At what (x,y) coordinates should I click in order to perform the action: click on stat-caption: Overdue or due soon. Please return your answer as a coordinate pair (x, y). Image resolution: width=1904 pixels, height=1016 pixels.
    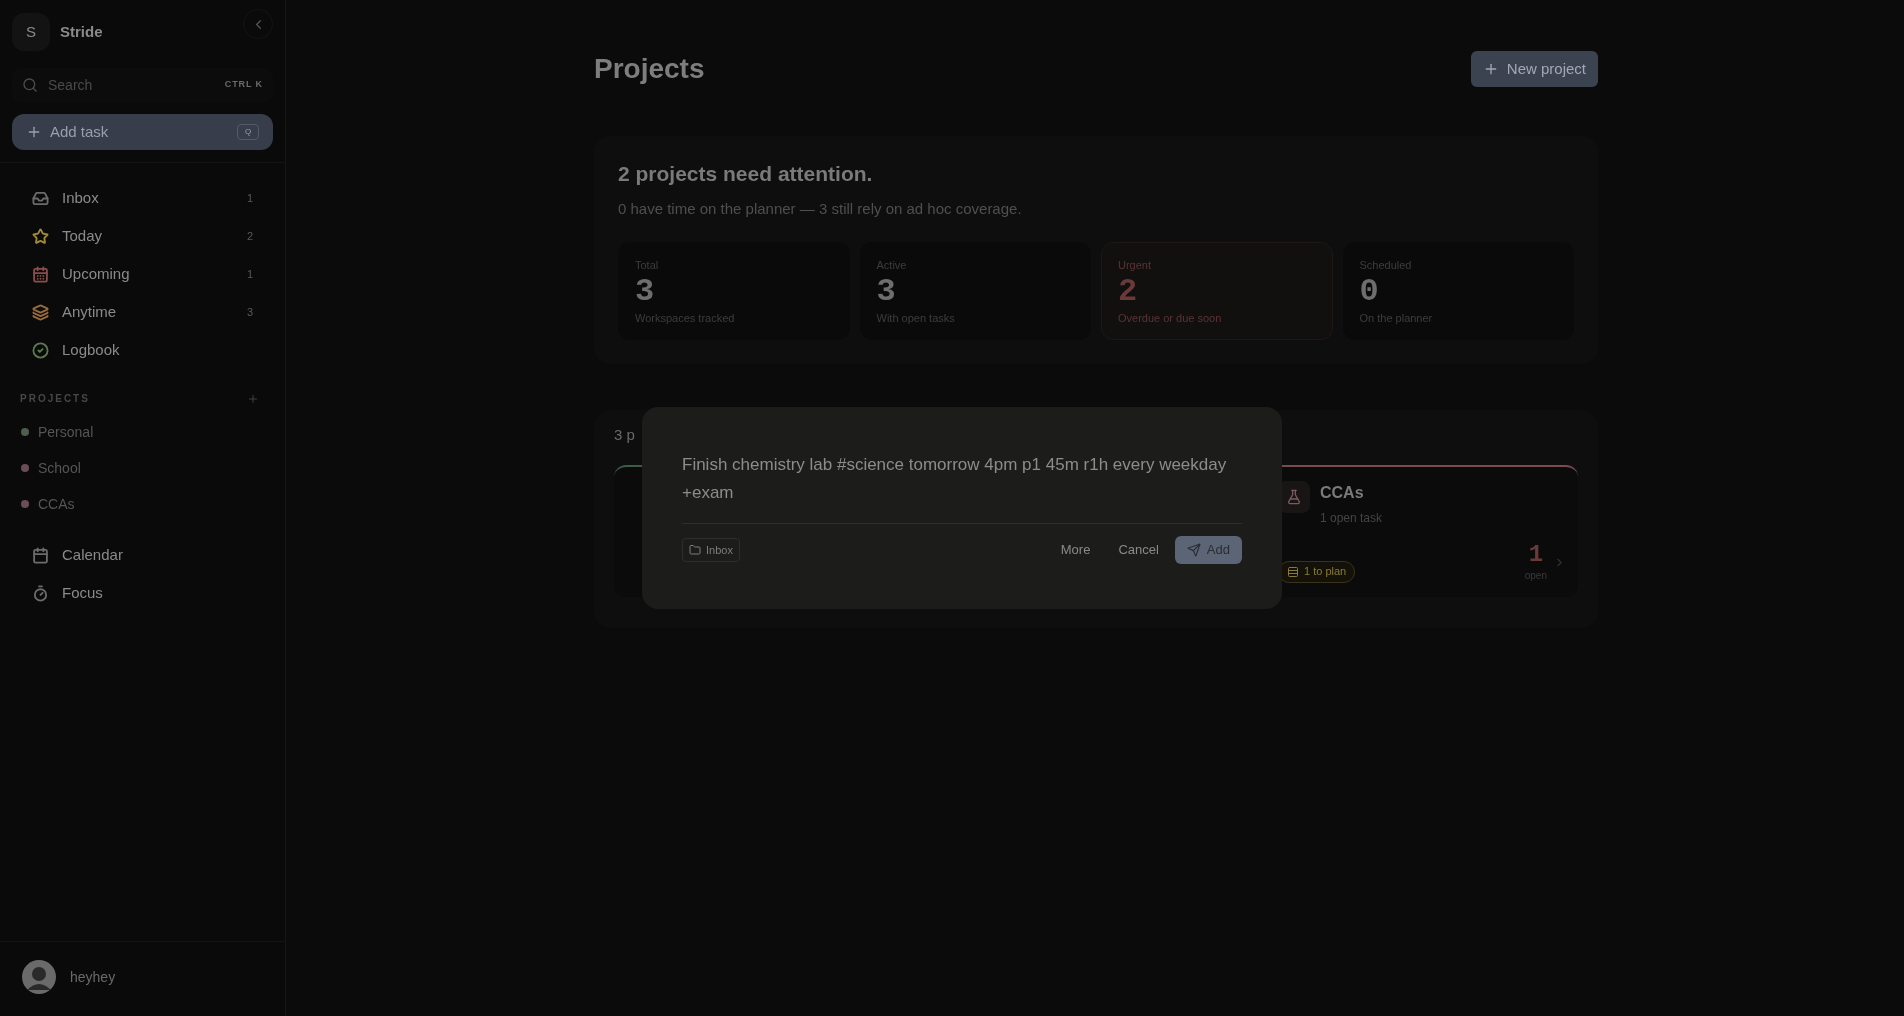
    Looking at the image, I should click on (1170, 318).